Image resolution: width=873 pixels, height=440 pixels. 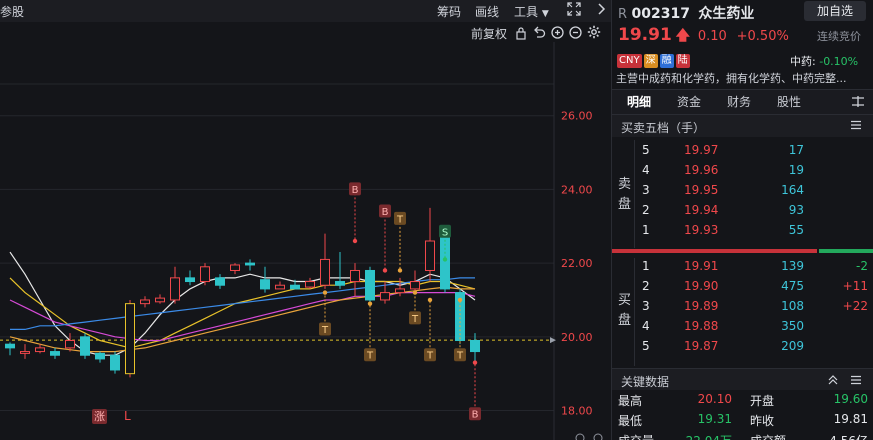 What do you see at coordinates (521, 34) in the screenshot?
I see `lock-icon` at bounding box center [521, 34].